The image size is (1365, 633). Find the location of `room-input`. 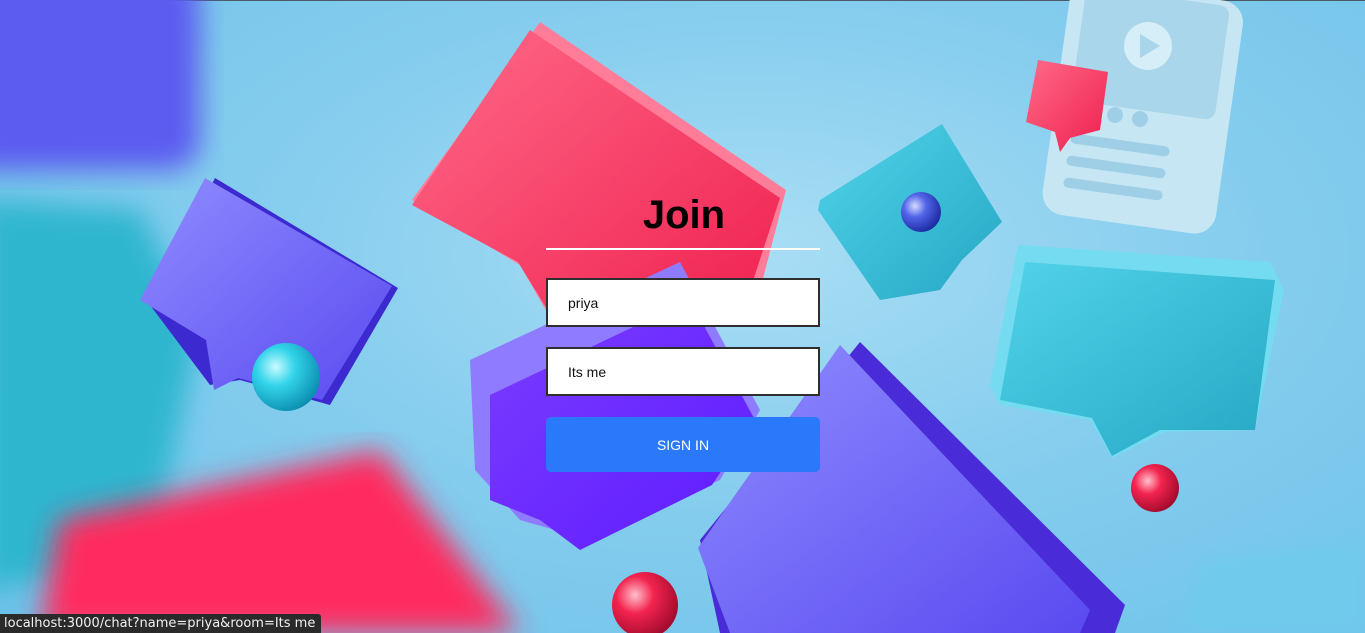

room-input is located at coordinates (683, 371).